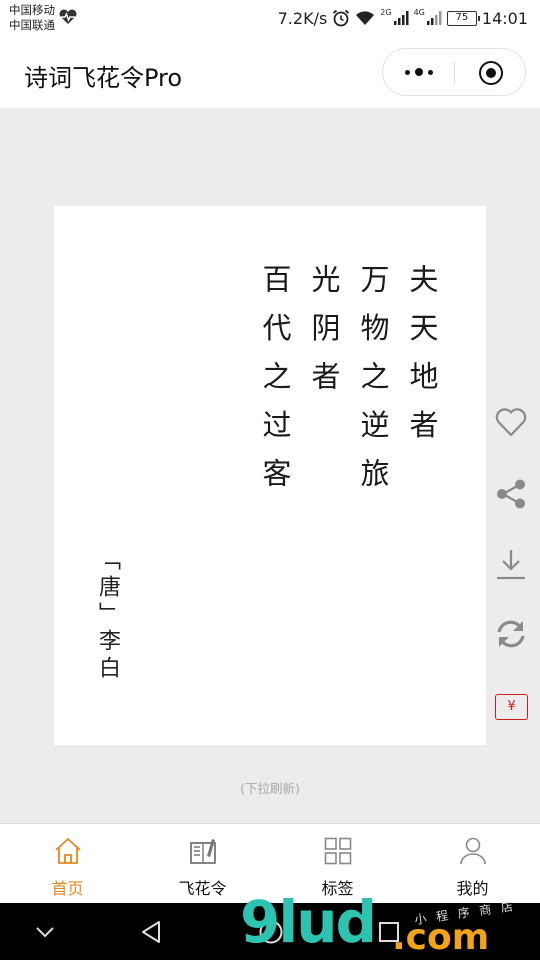  What do you see at coordinates (32, 10) in the screenshot?
I see `carrier-1: 中国移动` at bounding box center [32, 10].